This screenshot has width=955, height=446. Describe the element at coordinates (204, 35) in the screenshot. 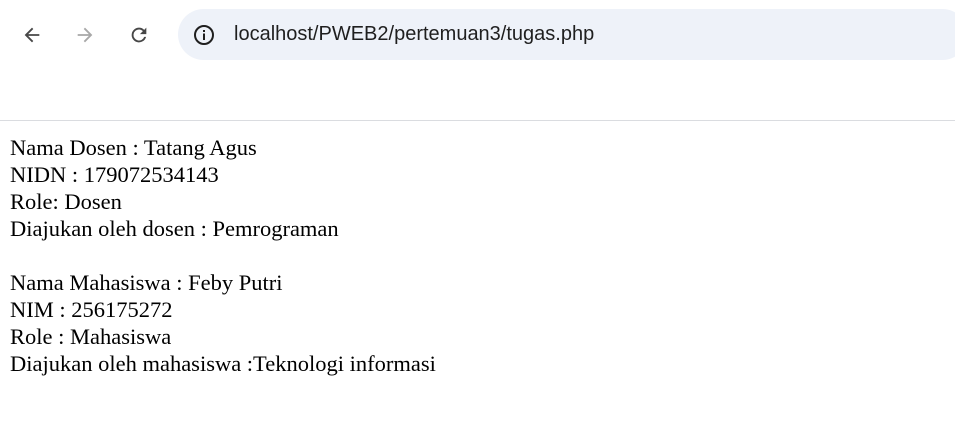

I see `info-circle-icon` at that location.